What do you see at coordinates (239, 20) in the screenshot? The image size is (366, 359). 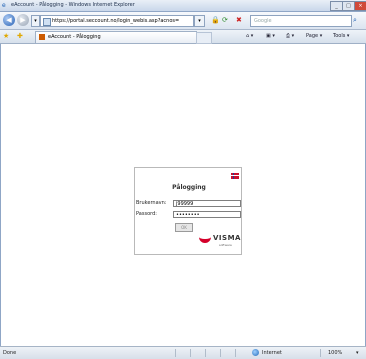 I see `stop-icon: ✖` at bounding box center [239, 20].